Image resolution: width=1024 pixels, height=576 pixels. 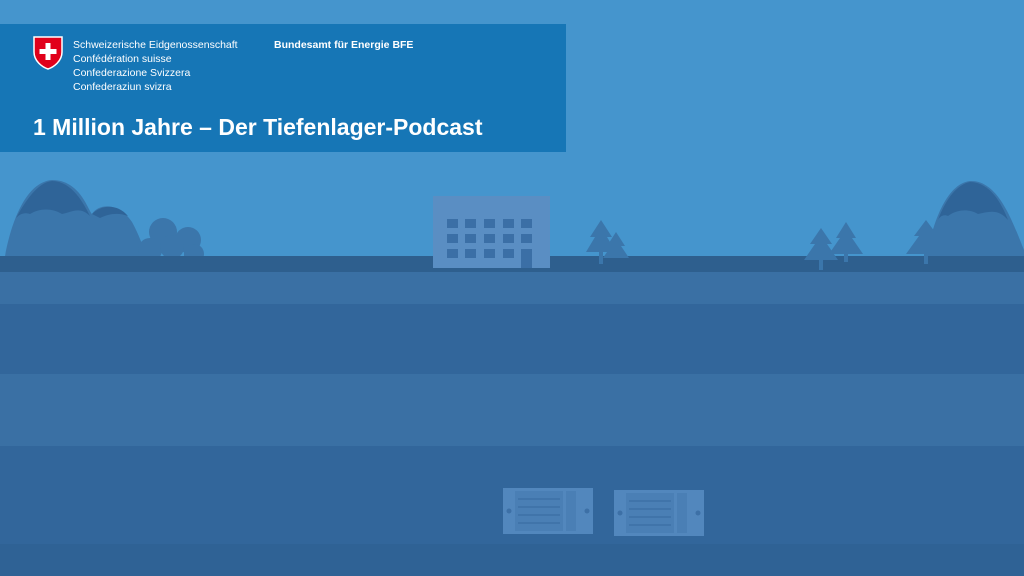 I want to click on government-name-fr: Confédération suisse, so click(x=122, y=59).